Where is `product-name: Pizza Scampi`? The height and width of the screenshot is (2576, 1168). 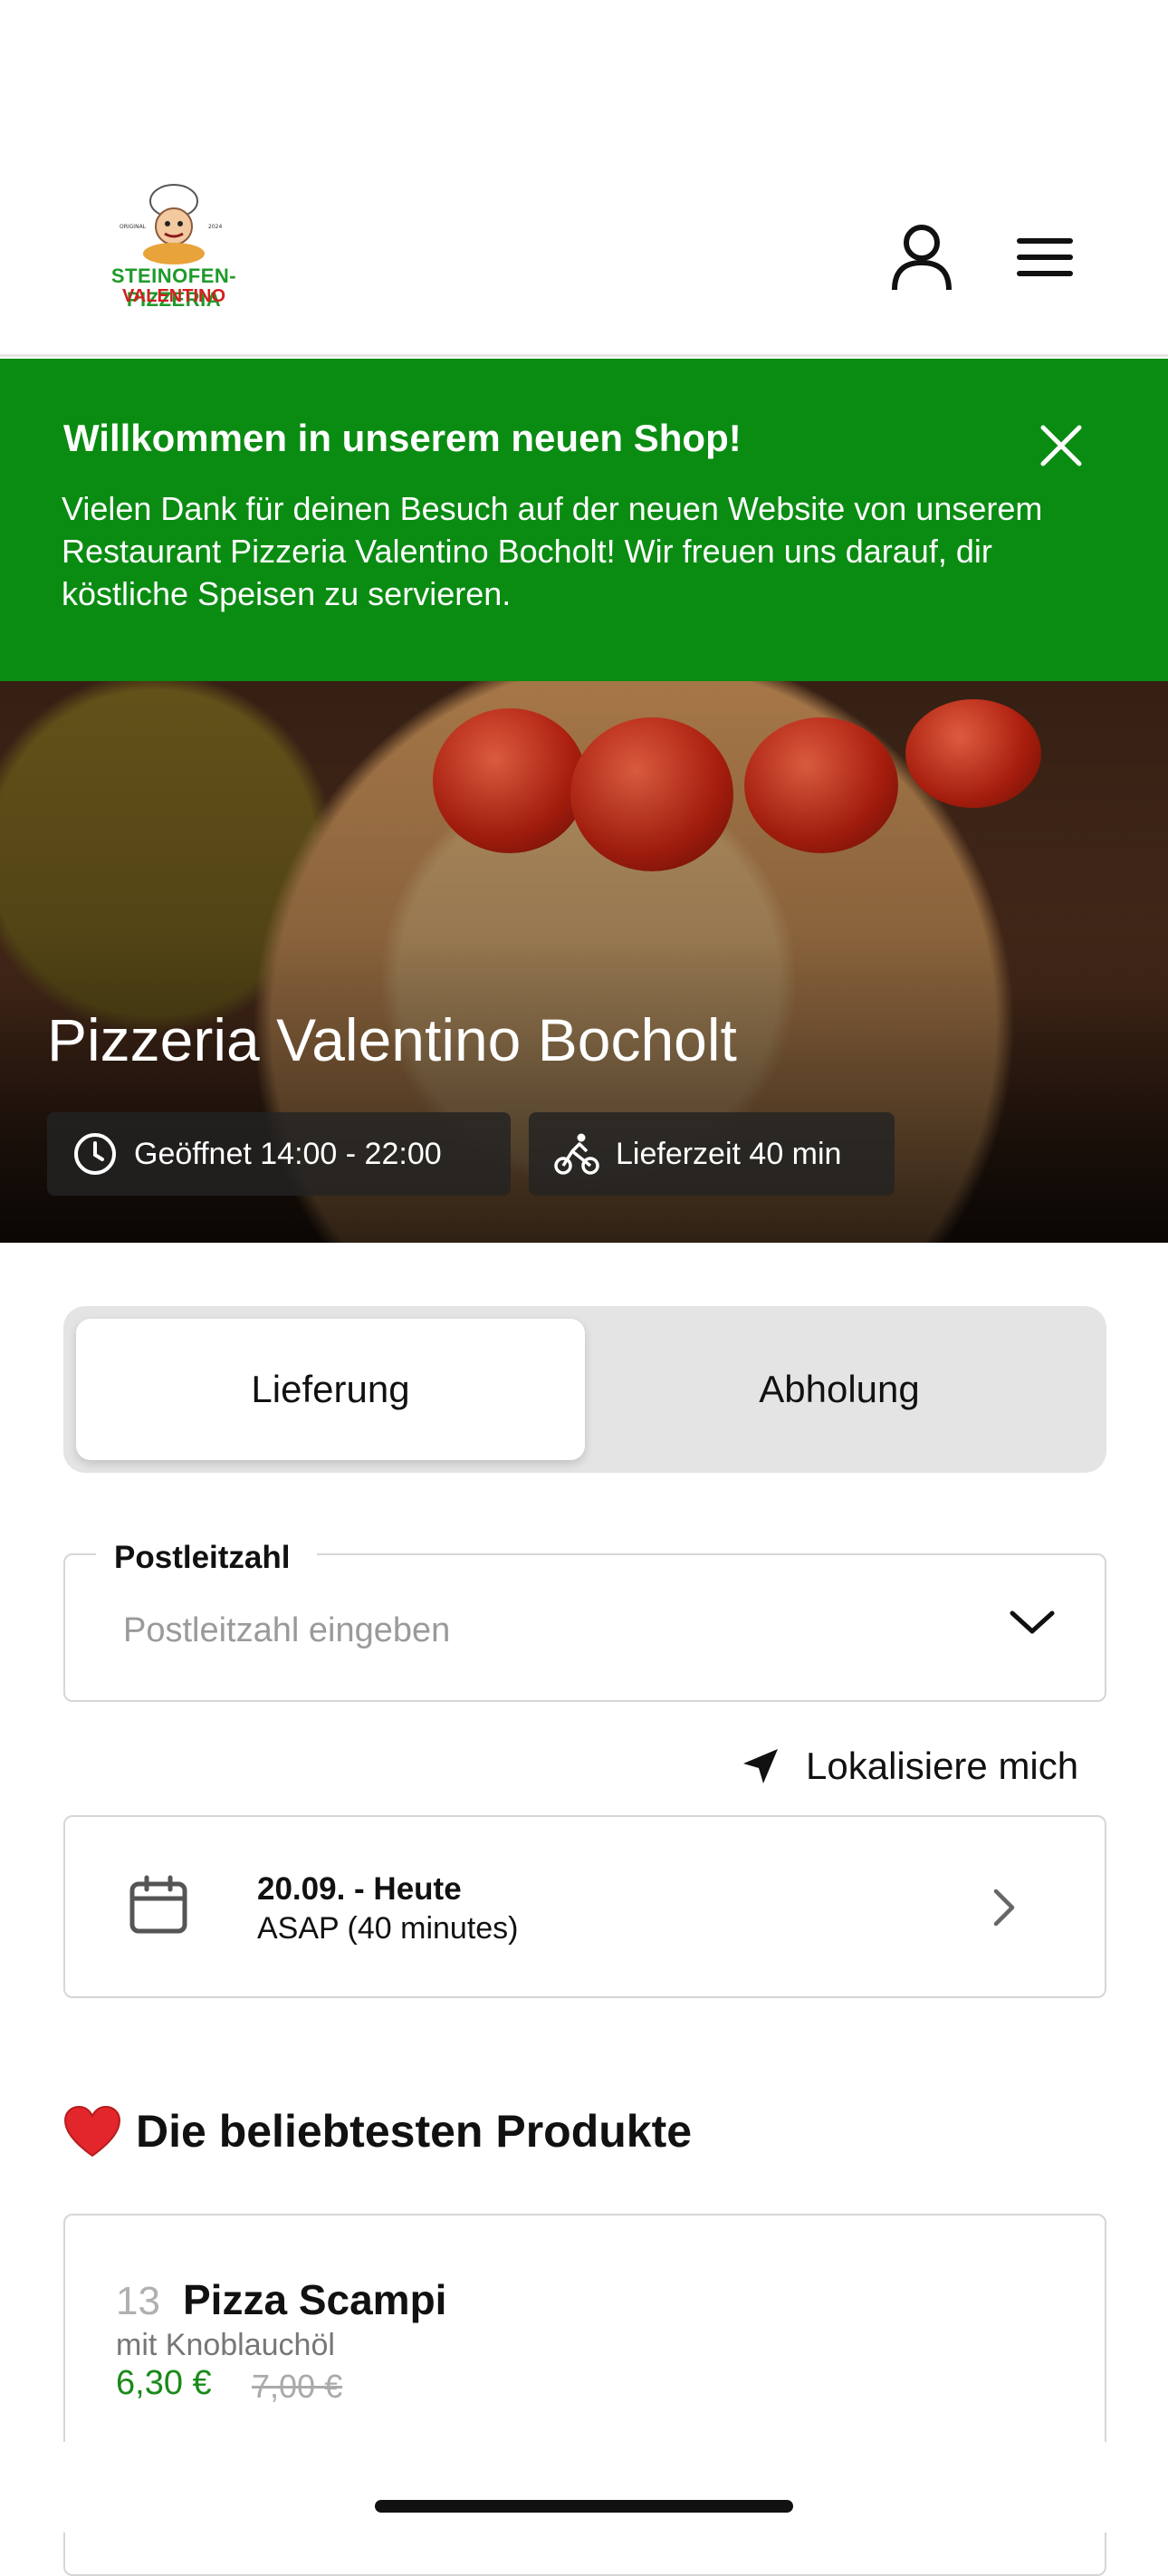 product-name: Pizza Scampi is located at coordinates (315, 2299).